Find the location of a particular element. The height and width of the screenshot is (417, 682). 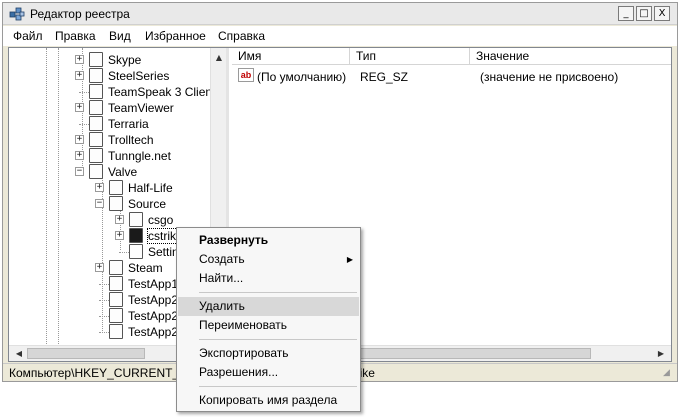

tree-node: + Skype is located at coordinates (109, 60).